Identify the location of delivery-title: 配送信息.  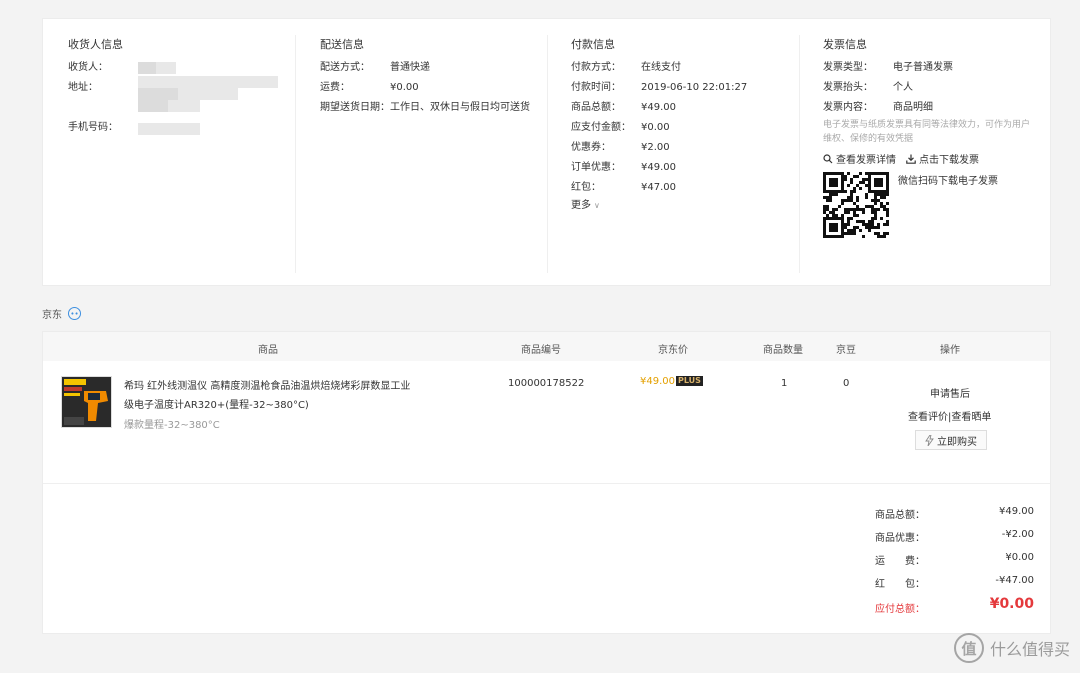
(342, 44).